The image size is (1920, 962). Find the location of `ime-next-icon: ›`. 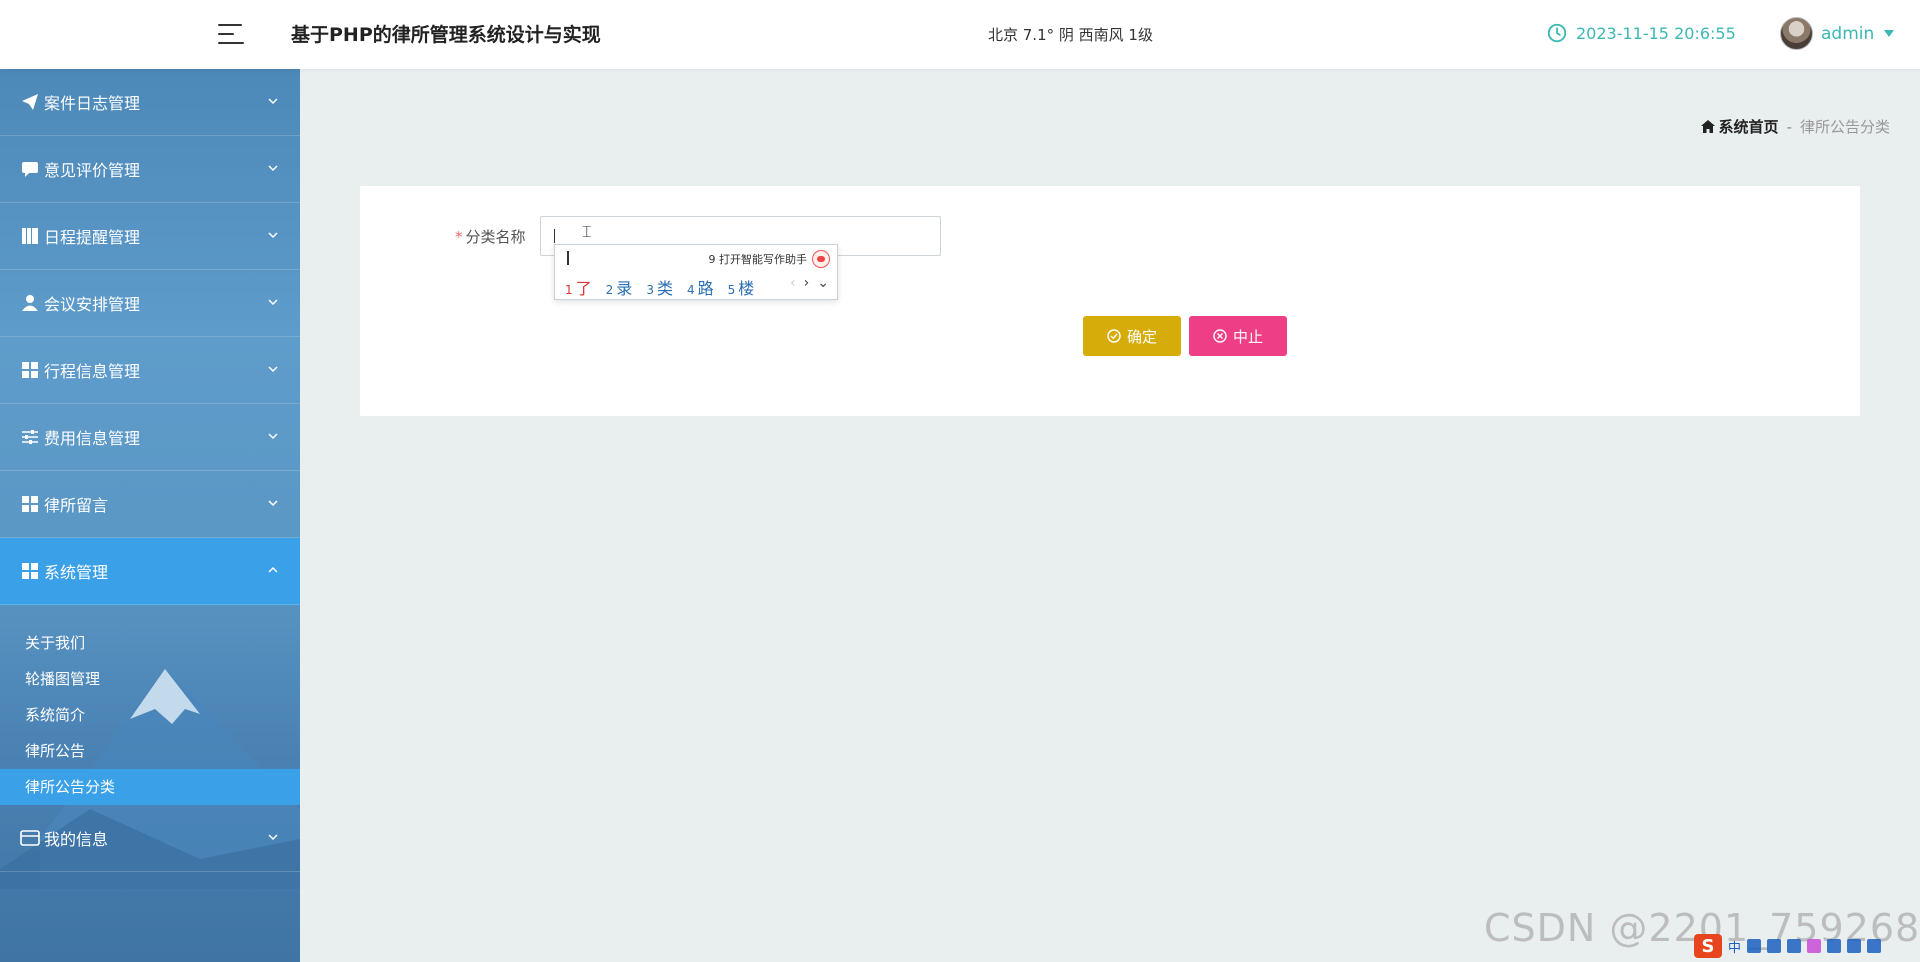

ime-next-icon: › is located at coordinates (807, 283).